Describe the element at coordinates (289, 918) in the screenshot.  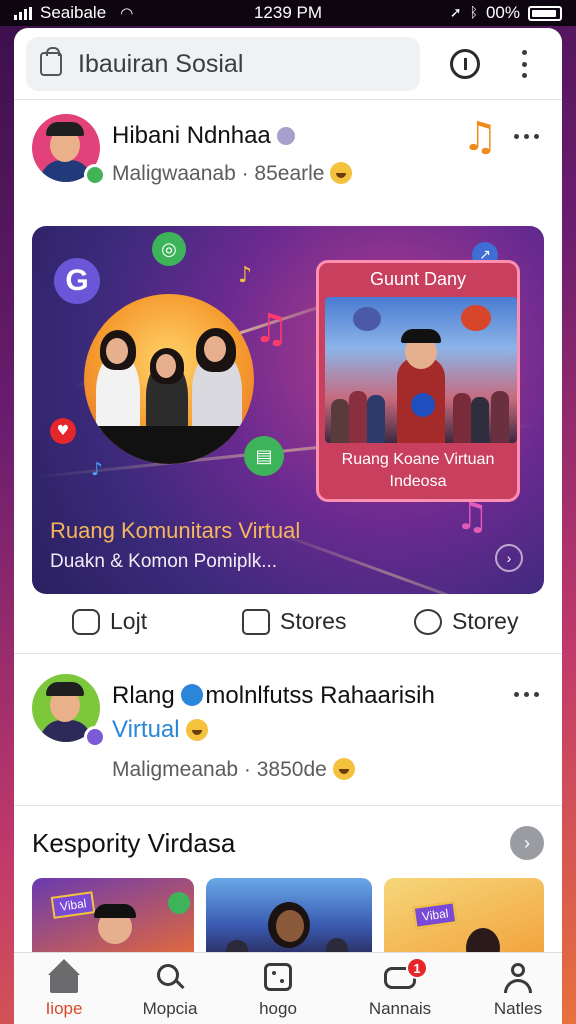
I see `community-card` at that location.